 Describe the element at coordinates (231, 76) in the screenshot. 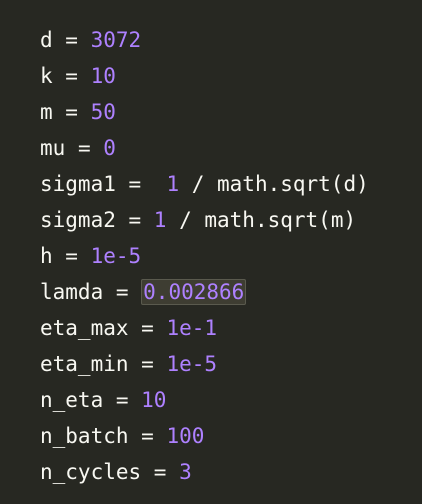

I see `code-line-k: k = 10` at that location.